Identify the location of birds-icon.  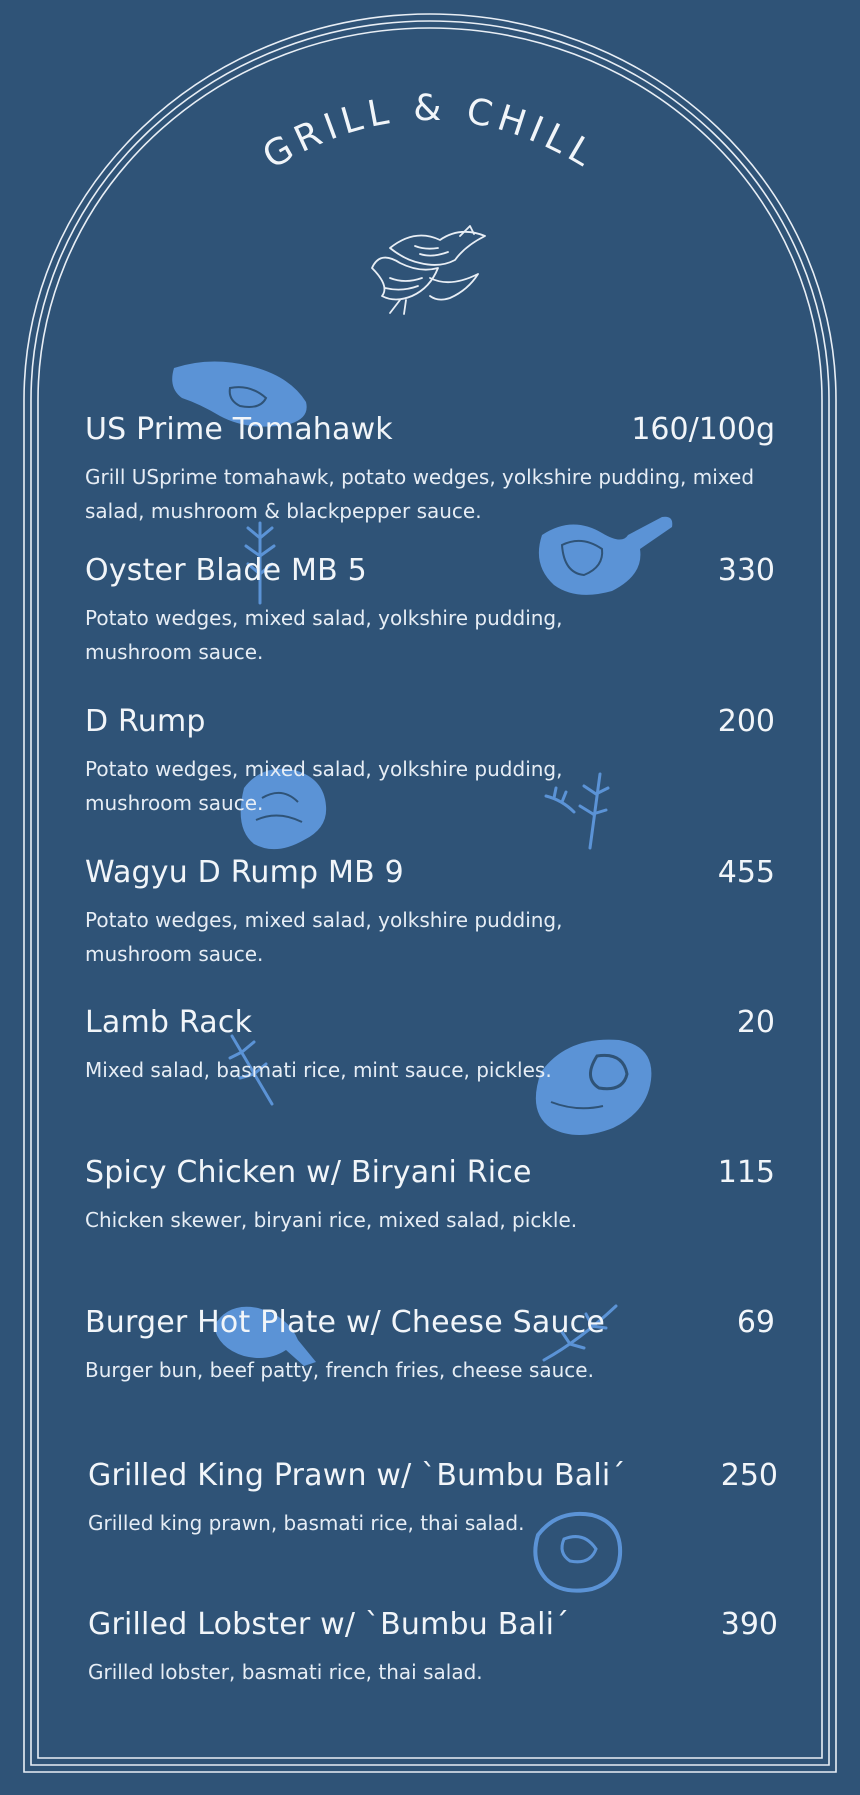
(428, 270).